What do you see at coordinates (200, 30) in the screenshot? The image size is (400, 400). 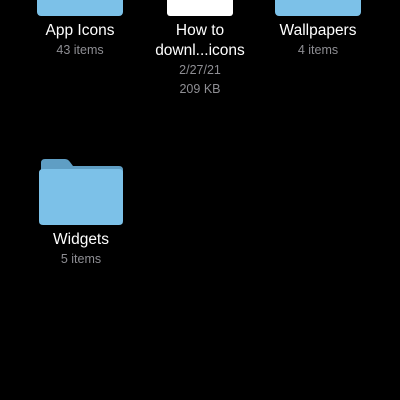 I see `file-name-line-1: How to` at bounding box center [200, 30].